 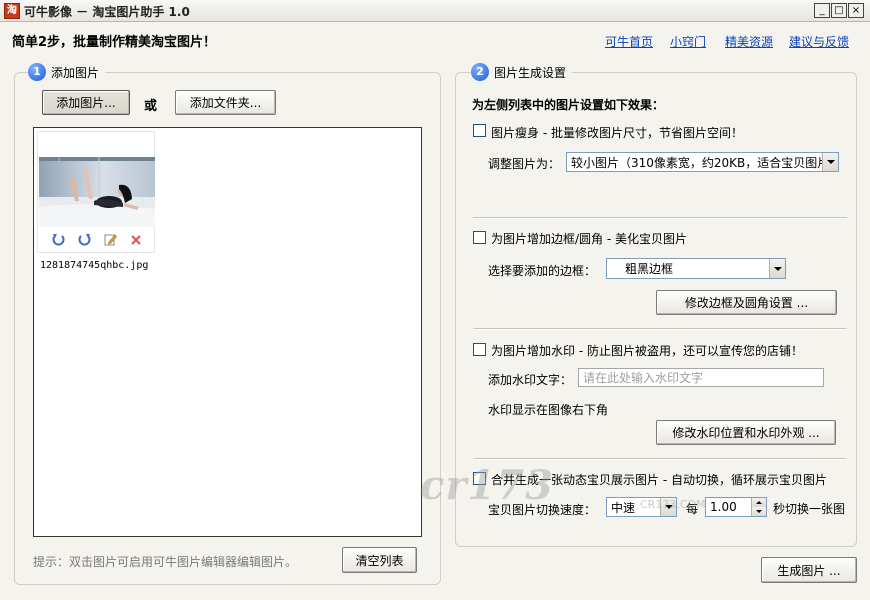 What do you see at coordinates (107, 12) in the screenshot?
I see `window-title: 可牛影像 － 淘宝图片助手 1.0` at bounding box center [107, 12].